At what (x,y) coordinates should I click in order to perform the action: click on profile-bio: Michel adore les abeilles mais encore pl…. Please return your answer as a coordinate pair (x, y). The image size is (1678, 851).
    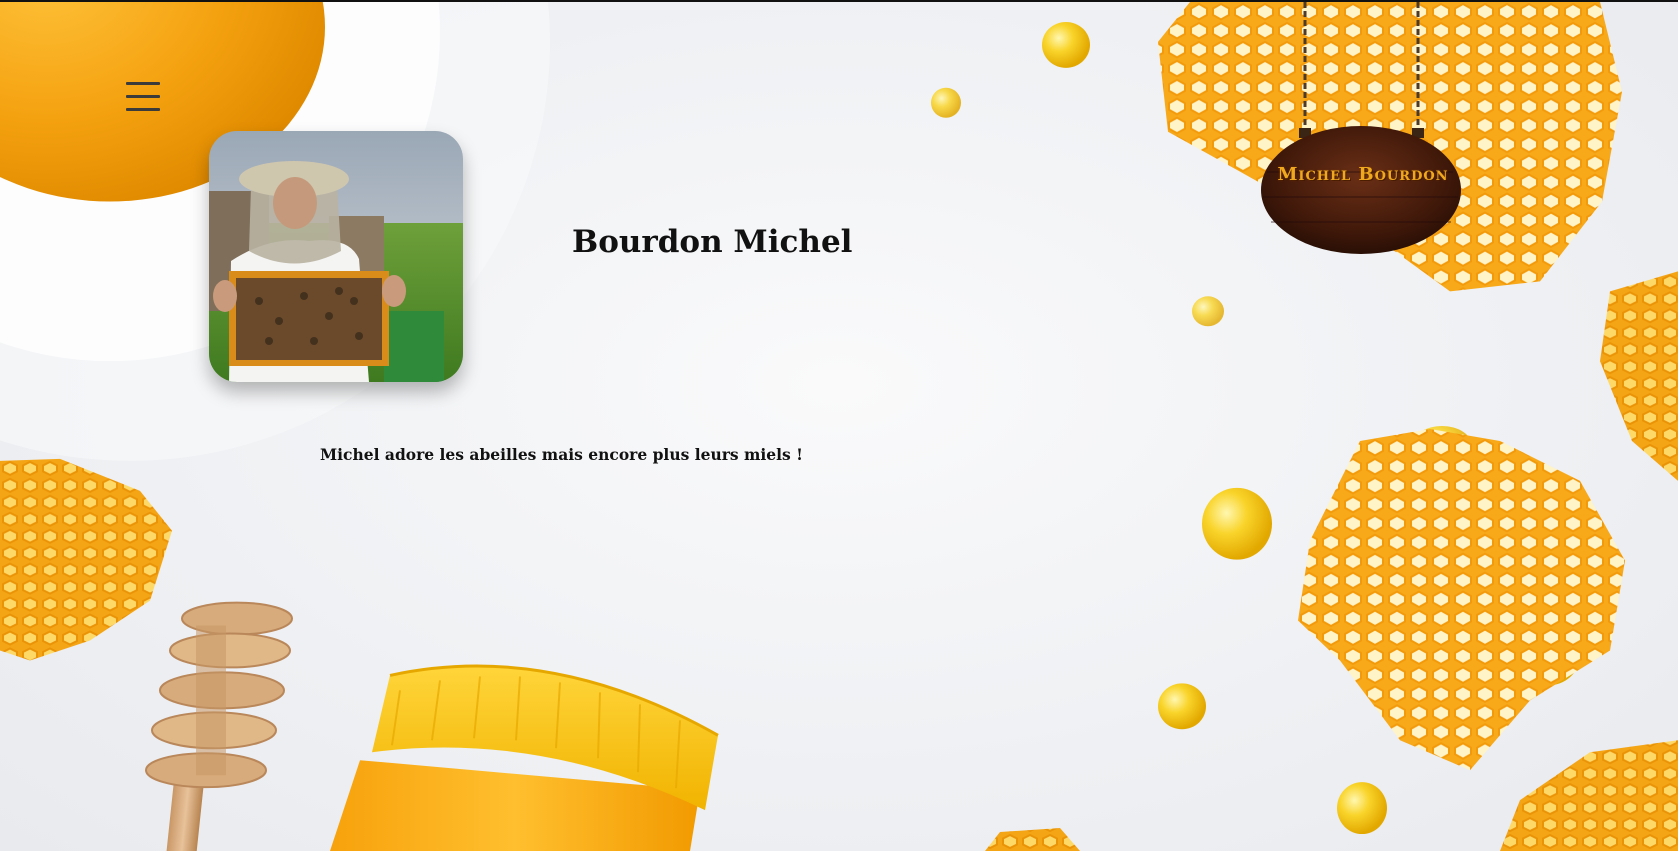
    Looking at the image, I should click on (561, 454).